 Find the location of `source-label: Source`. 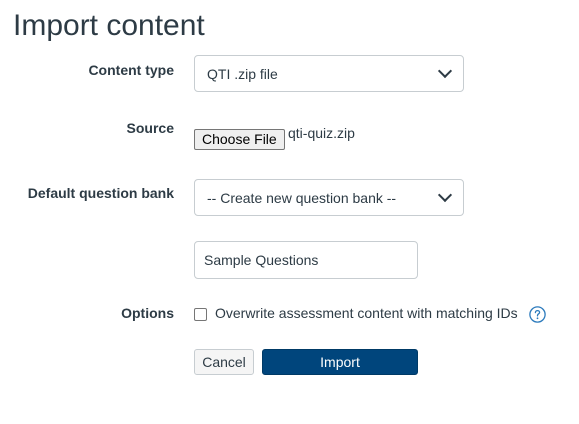

source-label: Source is located at coordinates (150, 128).